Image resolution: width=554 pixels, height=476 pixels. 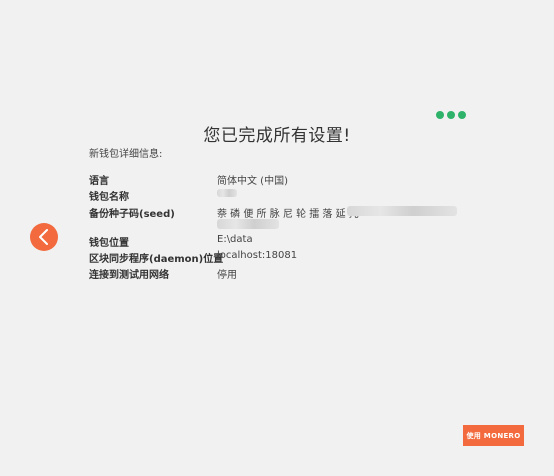 I want to click on use-monero-button: 使用 MONERO, so click(x=493, y=435).